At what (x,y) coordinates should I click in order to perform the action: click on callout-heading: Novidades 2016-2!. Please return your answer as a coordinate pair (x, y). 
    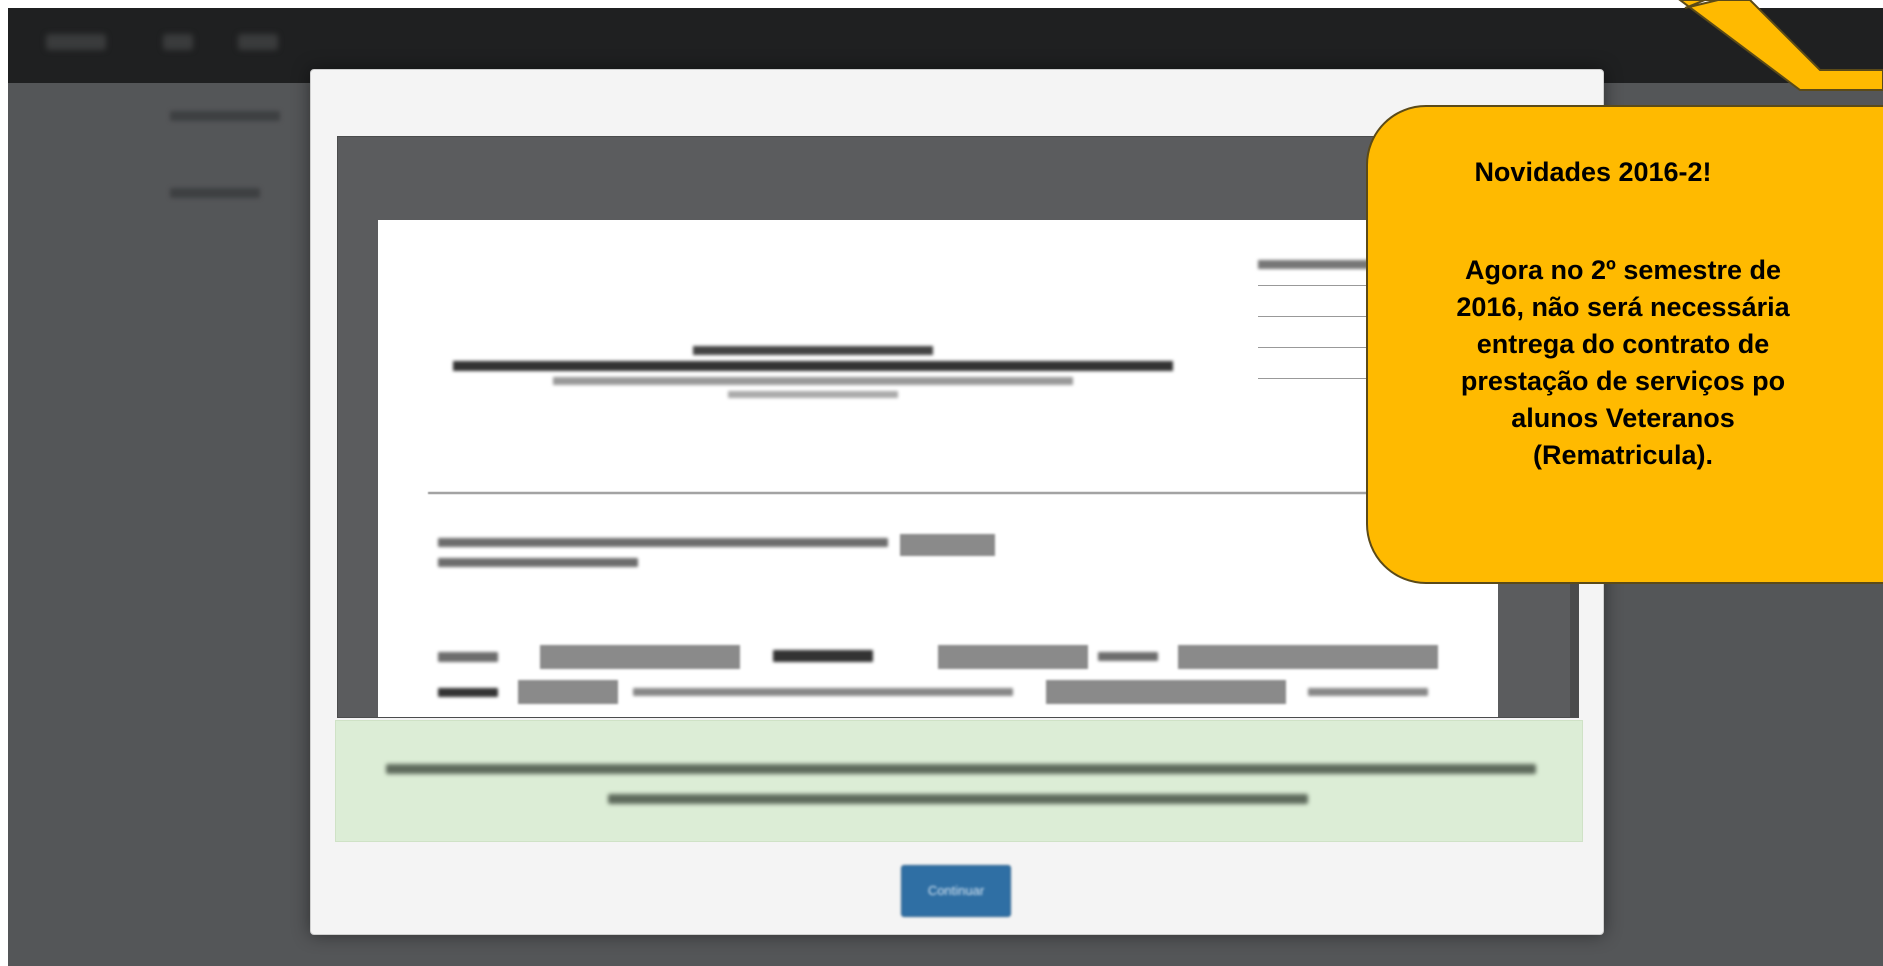
    Looking at the image, I should click on (1593, 172).